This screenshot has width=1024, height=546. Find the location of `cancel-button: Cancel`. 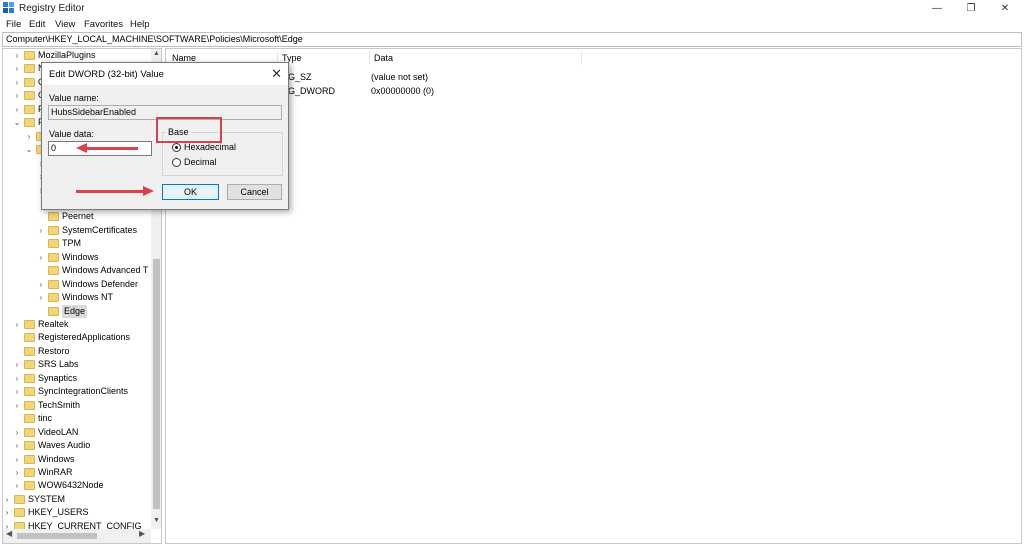

cancel-button: Cancel is located at coordinates (254, 192).